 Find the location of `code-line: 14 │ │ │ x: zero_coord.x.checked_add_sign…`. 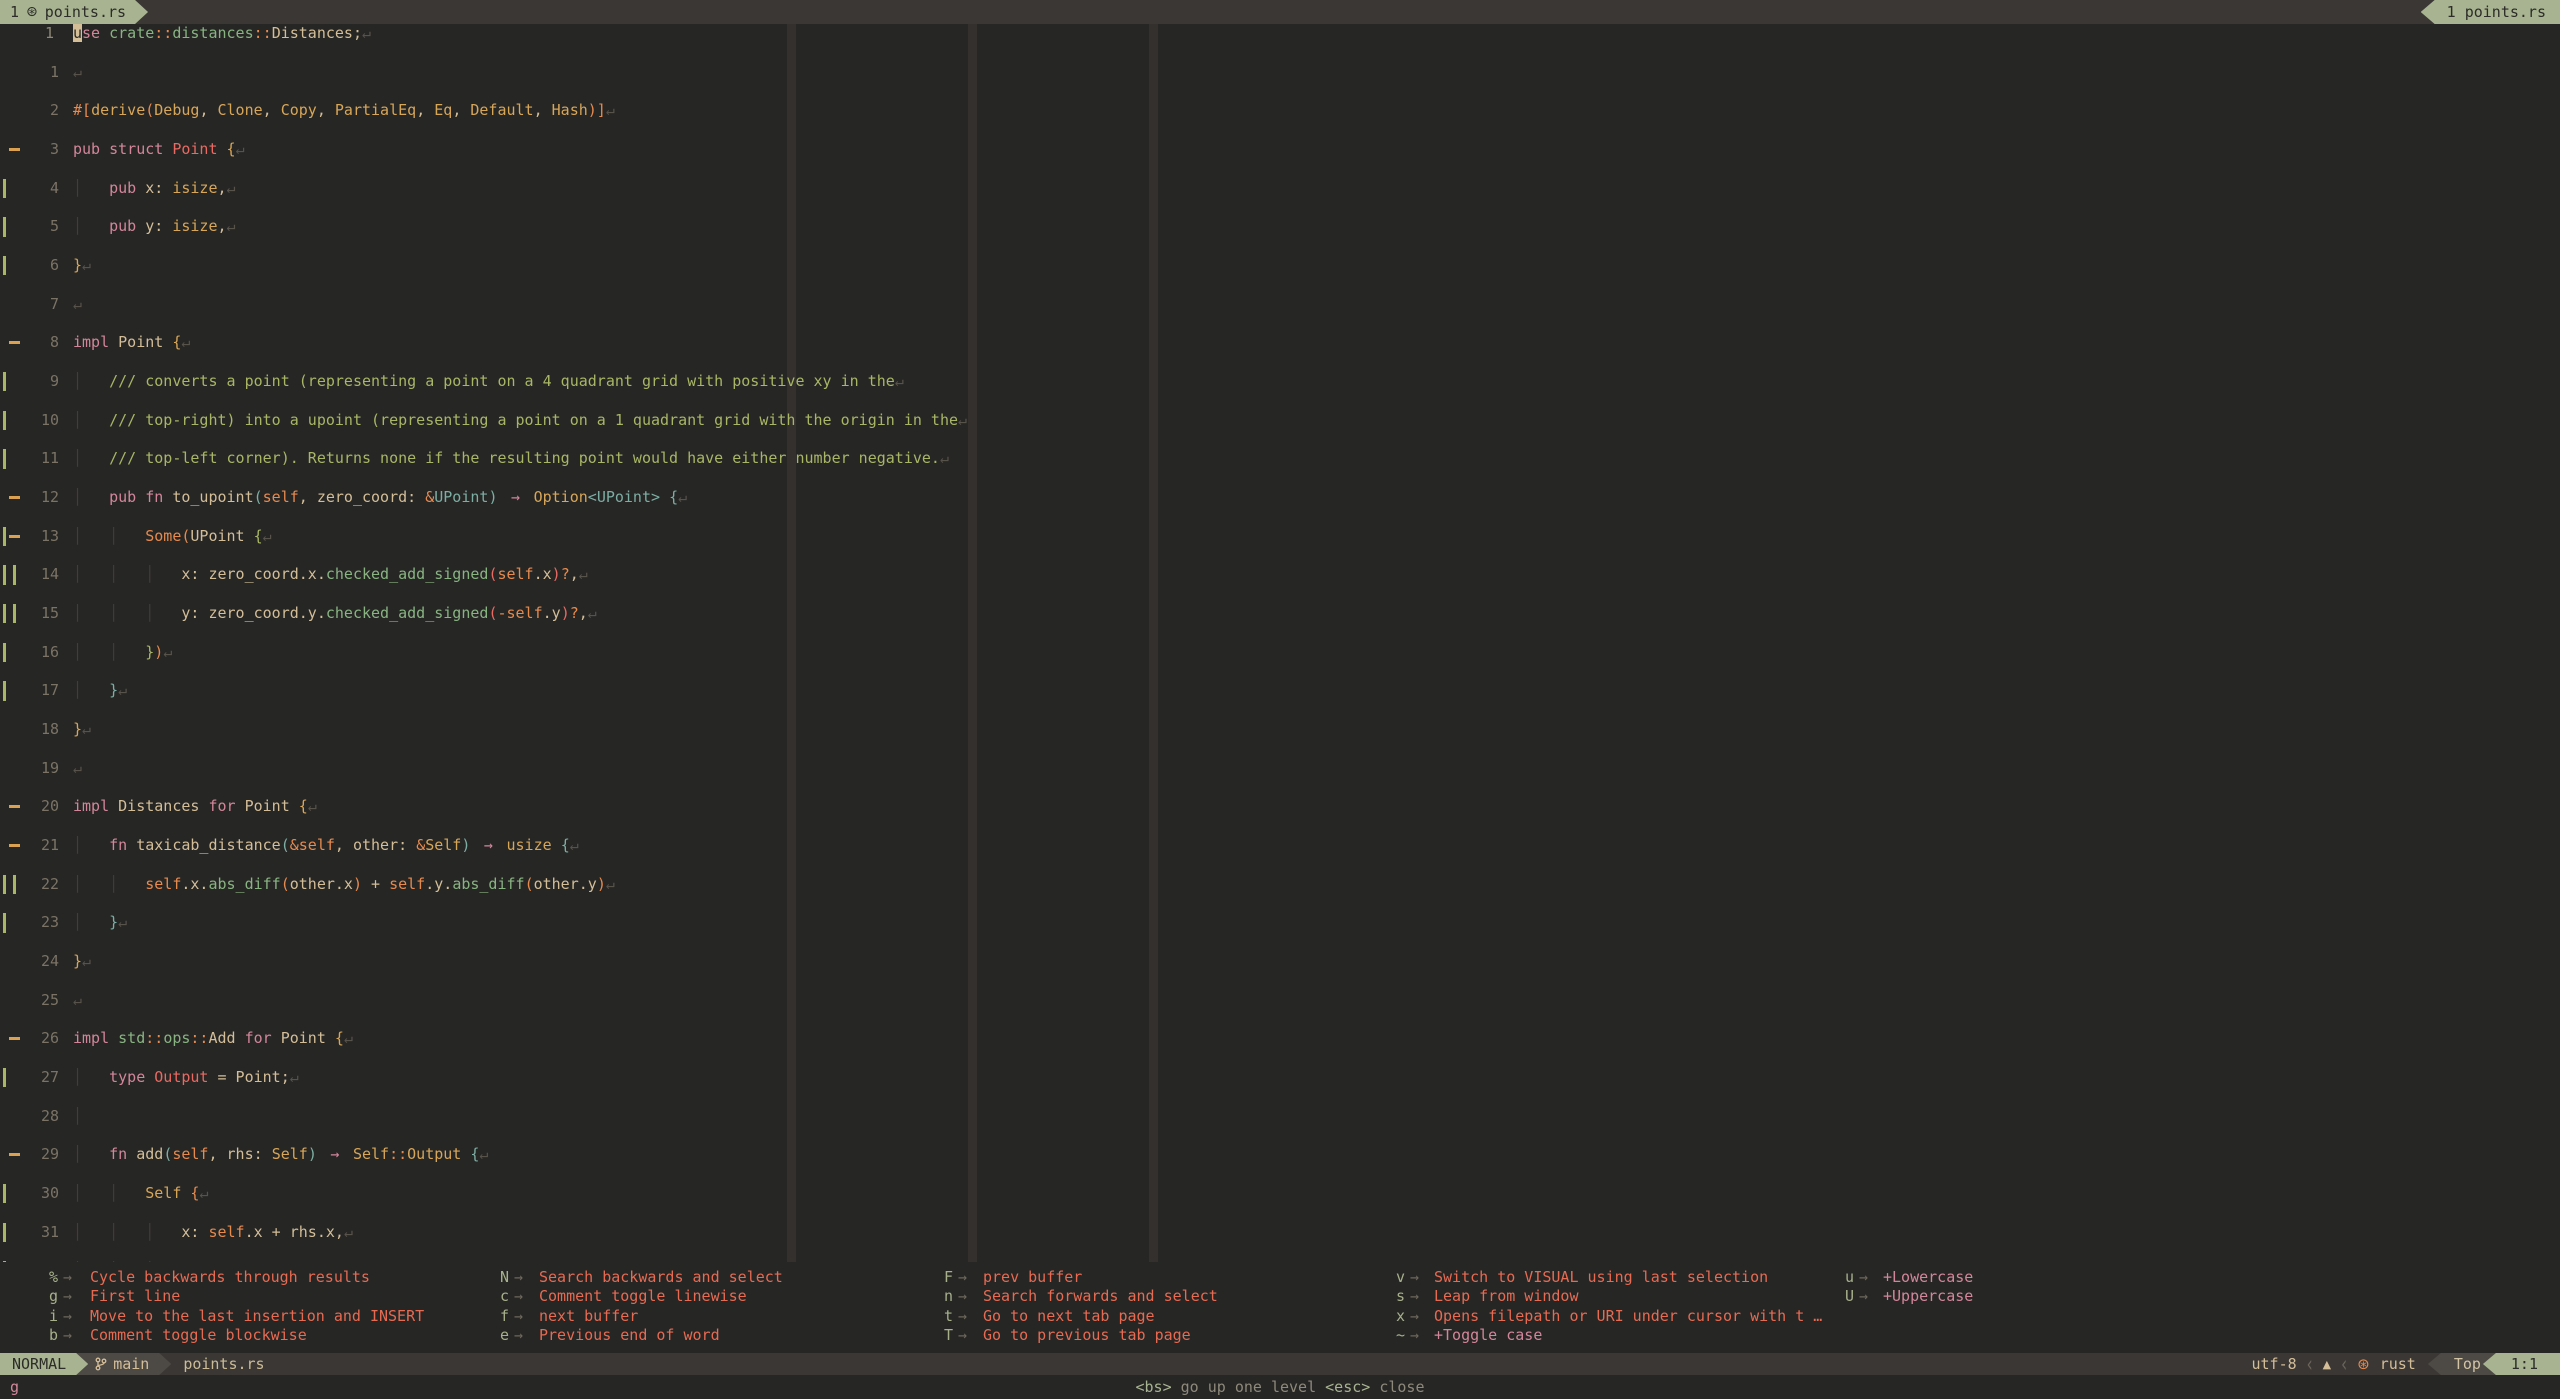

code-line: 14 │ │ │ x: zero_coord.x.checked_add_sign… is located at coordinates (1280, 575).